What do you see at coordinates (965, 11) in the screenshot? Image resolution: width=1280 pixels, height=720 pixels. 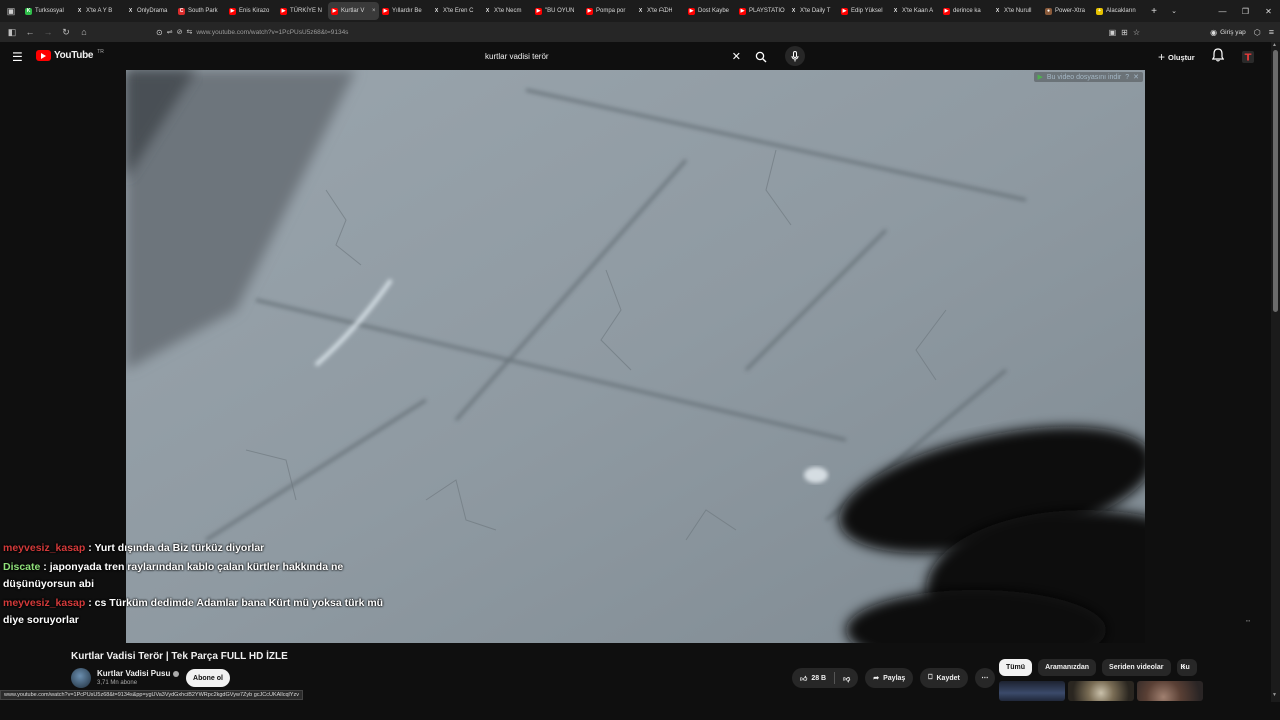 I see `browser-tab: ▶ derince ka` at bounding box center [965, 11].